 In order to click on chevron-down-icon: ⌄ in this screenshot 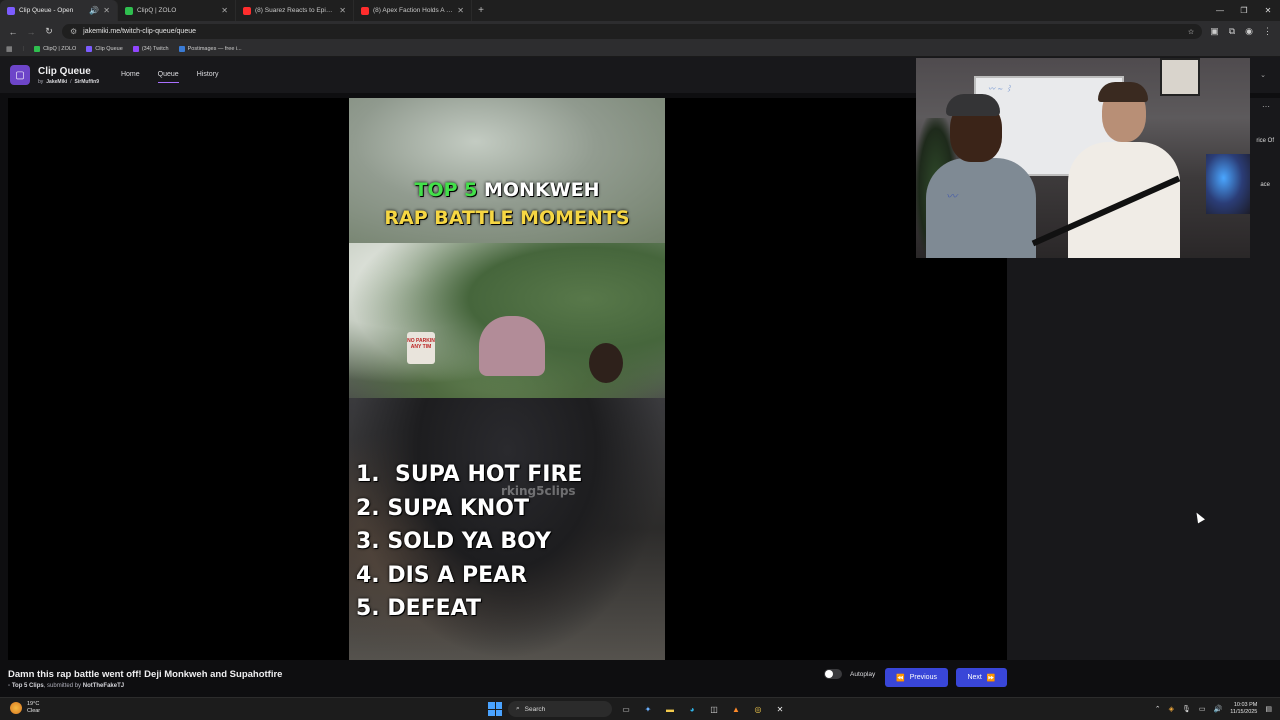, I will do `click(1263, 75)`.